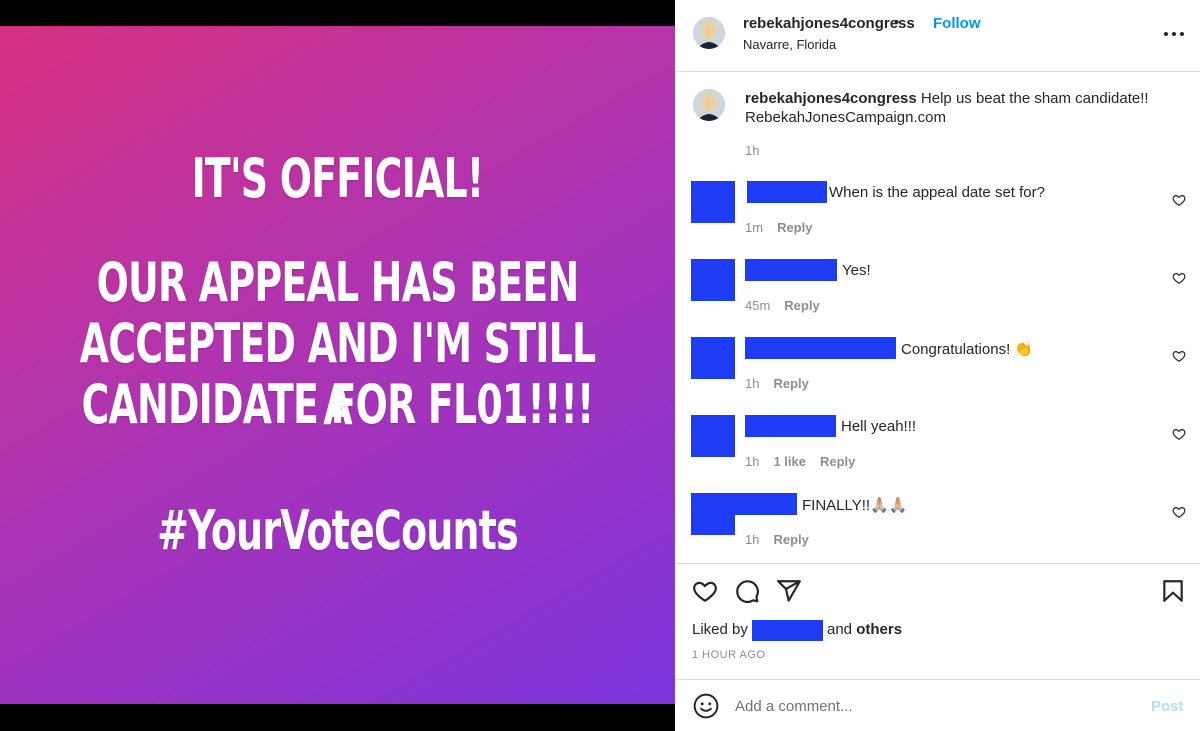 This screenshot has height=731, width=1200. I want to click on liked-others-link: others, so click(879, 629).